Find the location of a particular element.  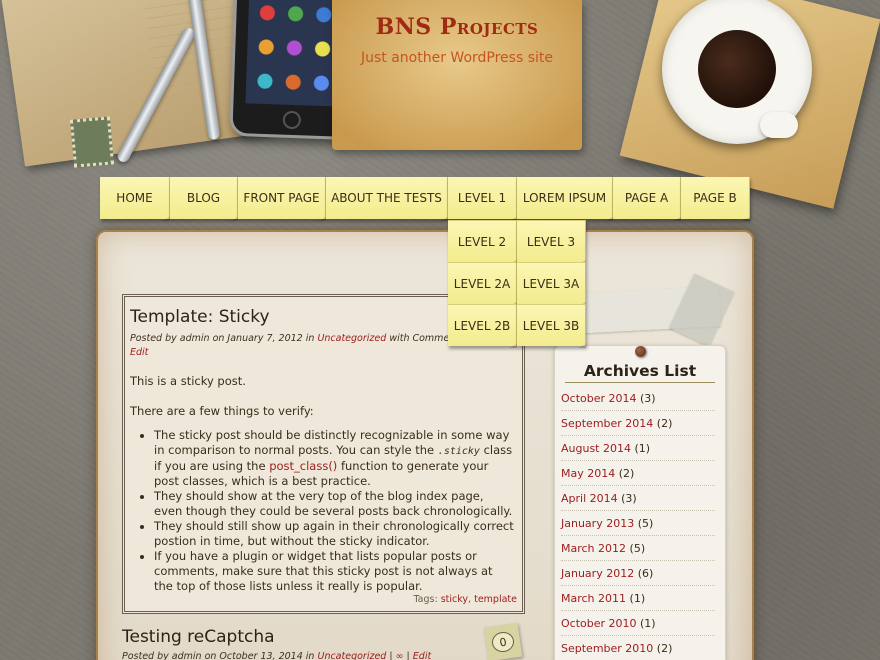

archive-link: January 2012 is located at coordinates (597, 573).